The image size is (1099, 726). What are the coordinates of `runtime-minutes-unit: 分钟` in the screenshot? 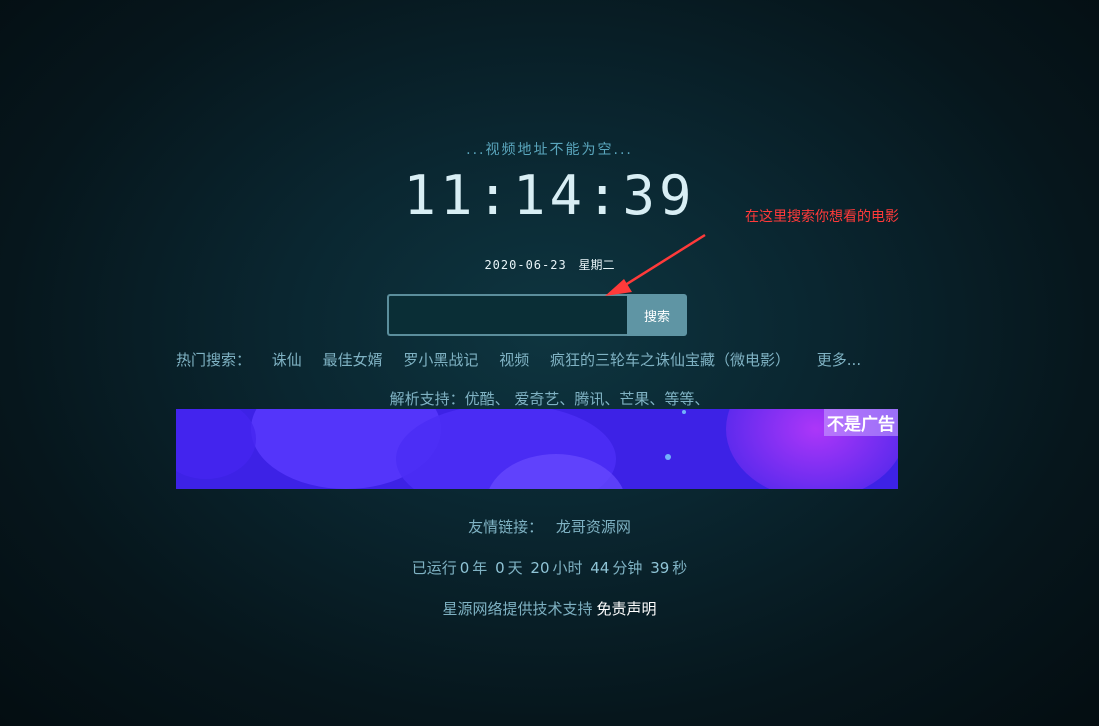 It's located at (627, 568).